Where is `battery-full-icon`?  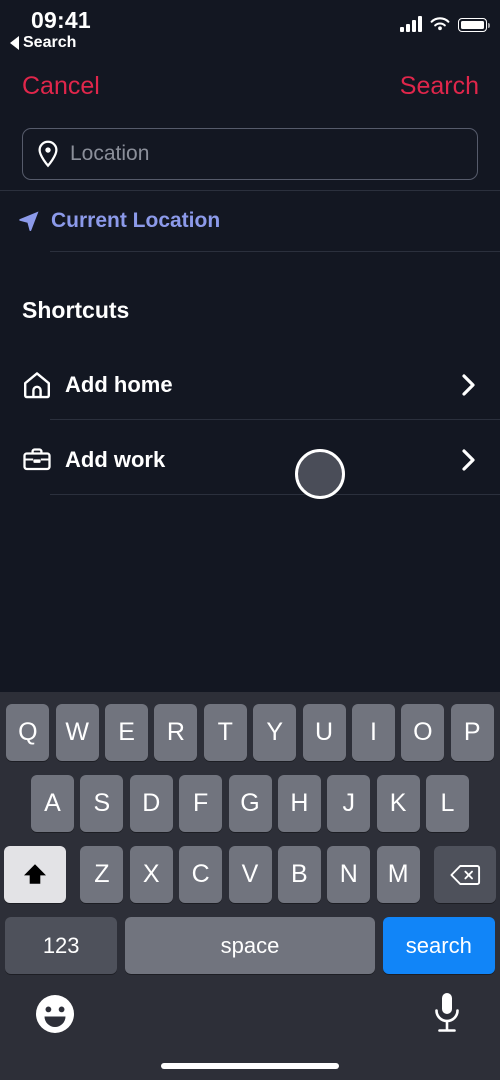
battery-full-icon is located at coordinates (474, 25).